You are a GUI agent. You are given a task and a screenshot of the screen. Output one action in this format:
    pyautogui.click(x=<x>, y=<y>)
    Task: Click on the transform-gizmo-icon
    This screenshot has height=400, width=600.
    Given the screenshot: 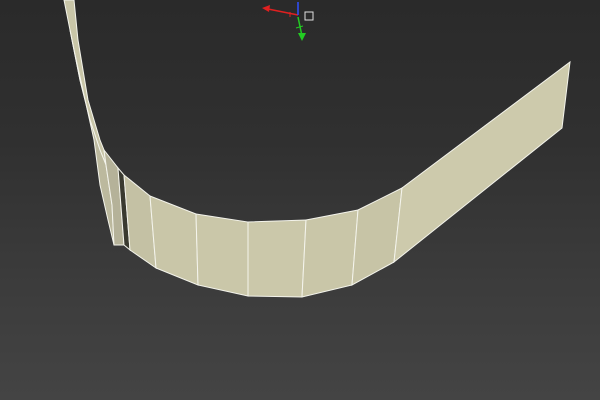 What is the action you would take?
    pyautogui.click(x=288, y=21)
    